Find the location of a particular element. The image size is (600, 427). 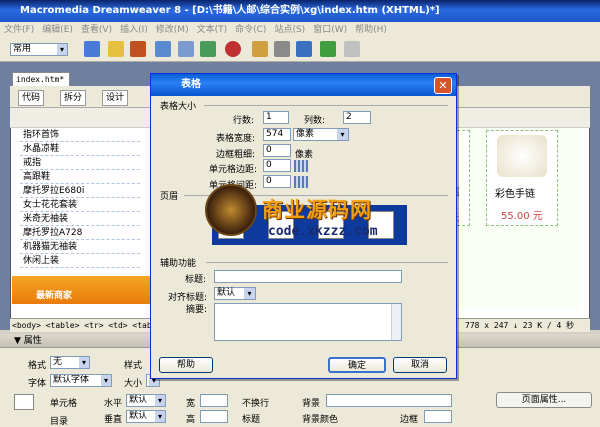

summary-textarea is located at coordinates (308, 322).